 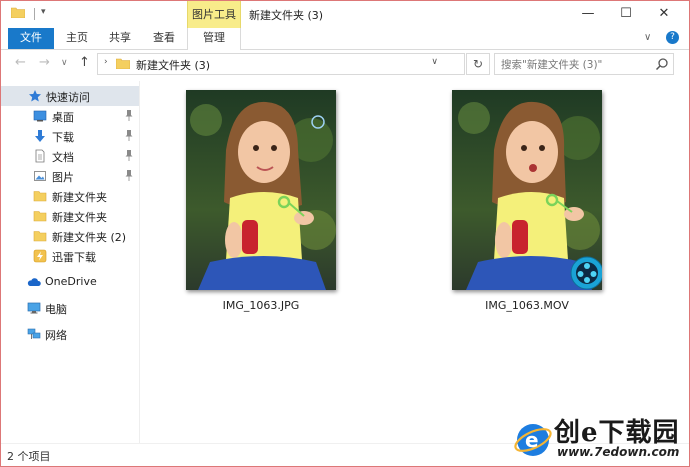 What do you see at coordinates (84, 62) in the screenshot?
I see `up-button: ↑` at bounding box center [84, 62].